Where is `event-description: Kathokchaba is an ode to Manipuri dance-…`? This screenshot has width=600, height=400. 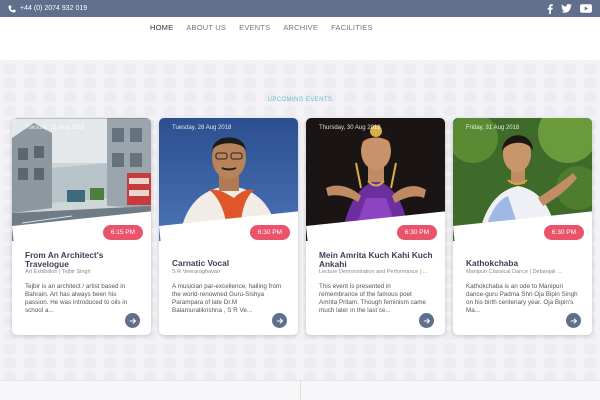 event-description: Kathokchaba is an ode to Manipuri dance-… is located at coordinates (522, 298).